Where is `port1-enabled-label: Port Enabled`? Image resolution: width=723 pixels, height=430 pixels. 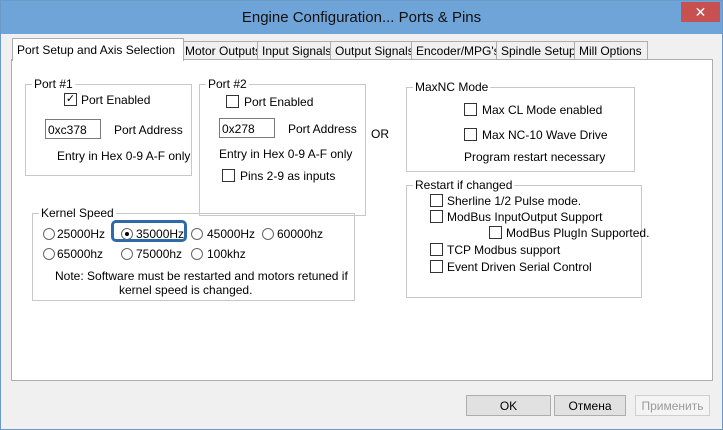
port1-enabled-label: Port Enabled is located at coordinates (116, 100).